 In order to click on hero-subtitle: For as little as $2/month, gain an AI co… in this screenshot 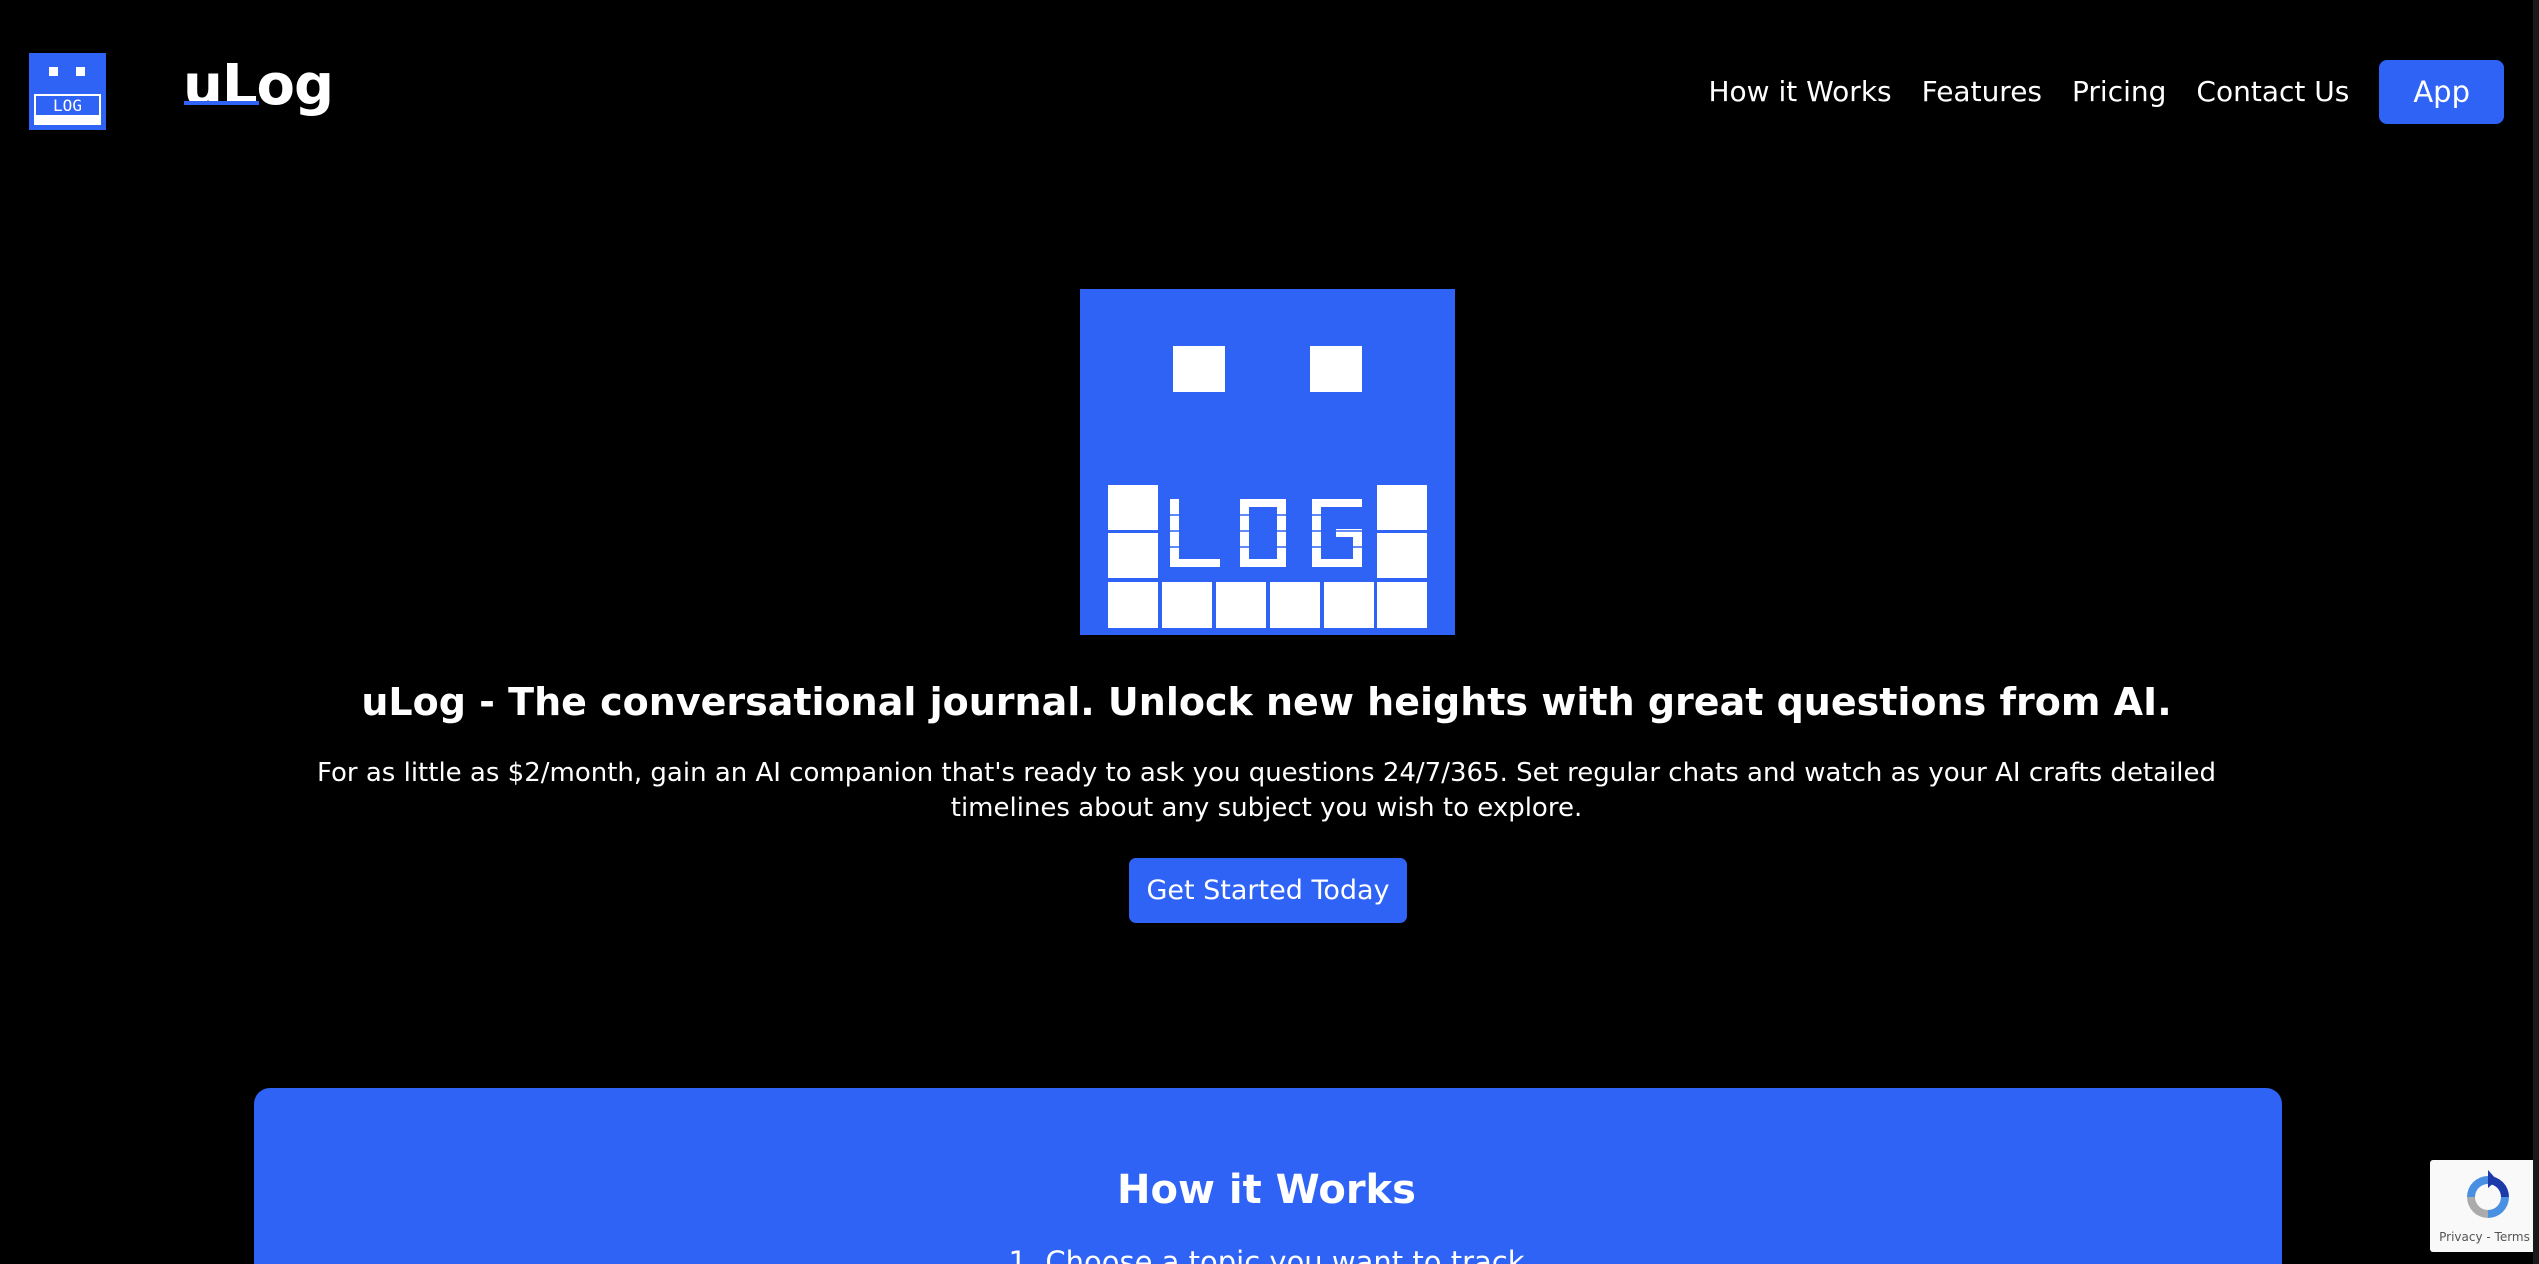, I will do `click(1266, 790)`.